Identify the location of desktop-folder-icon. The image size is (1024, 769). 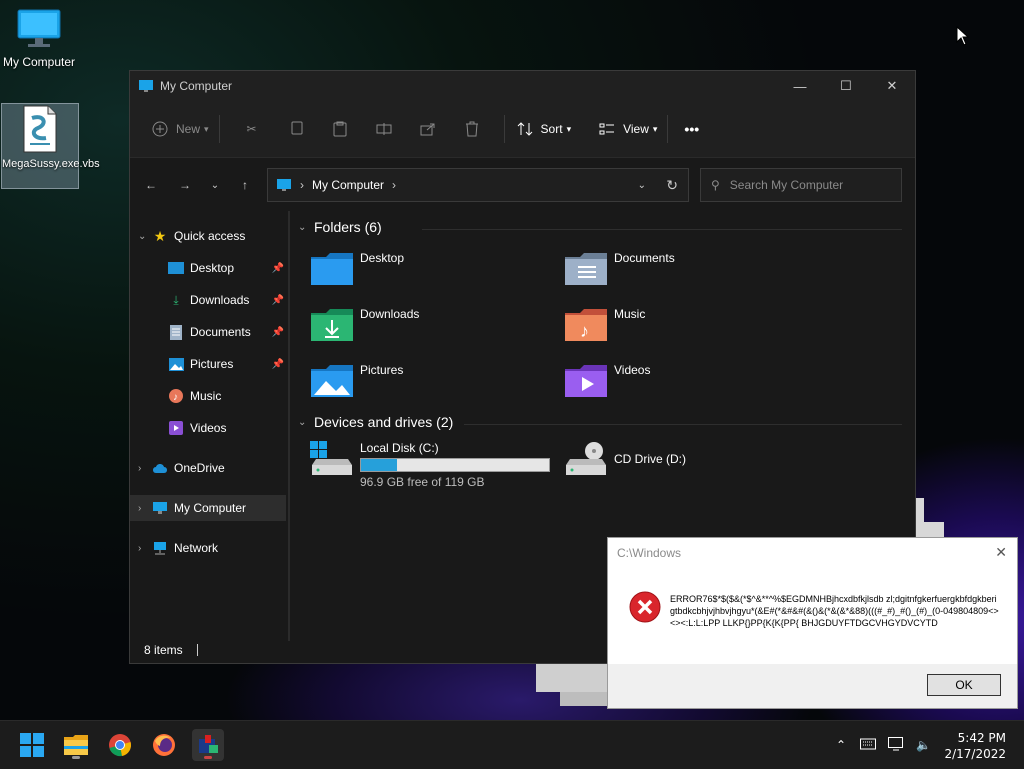
(332, 269).